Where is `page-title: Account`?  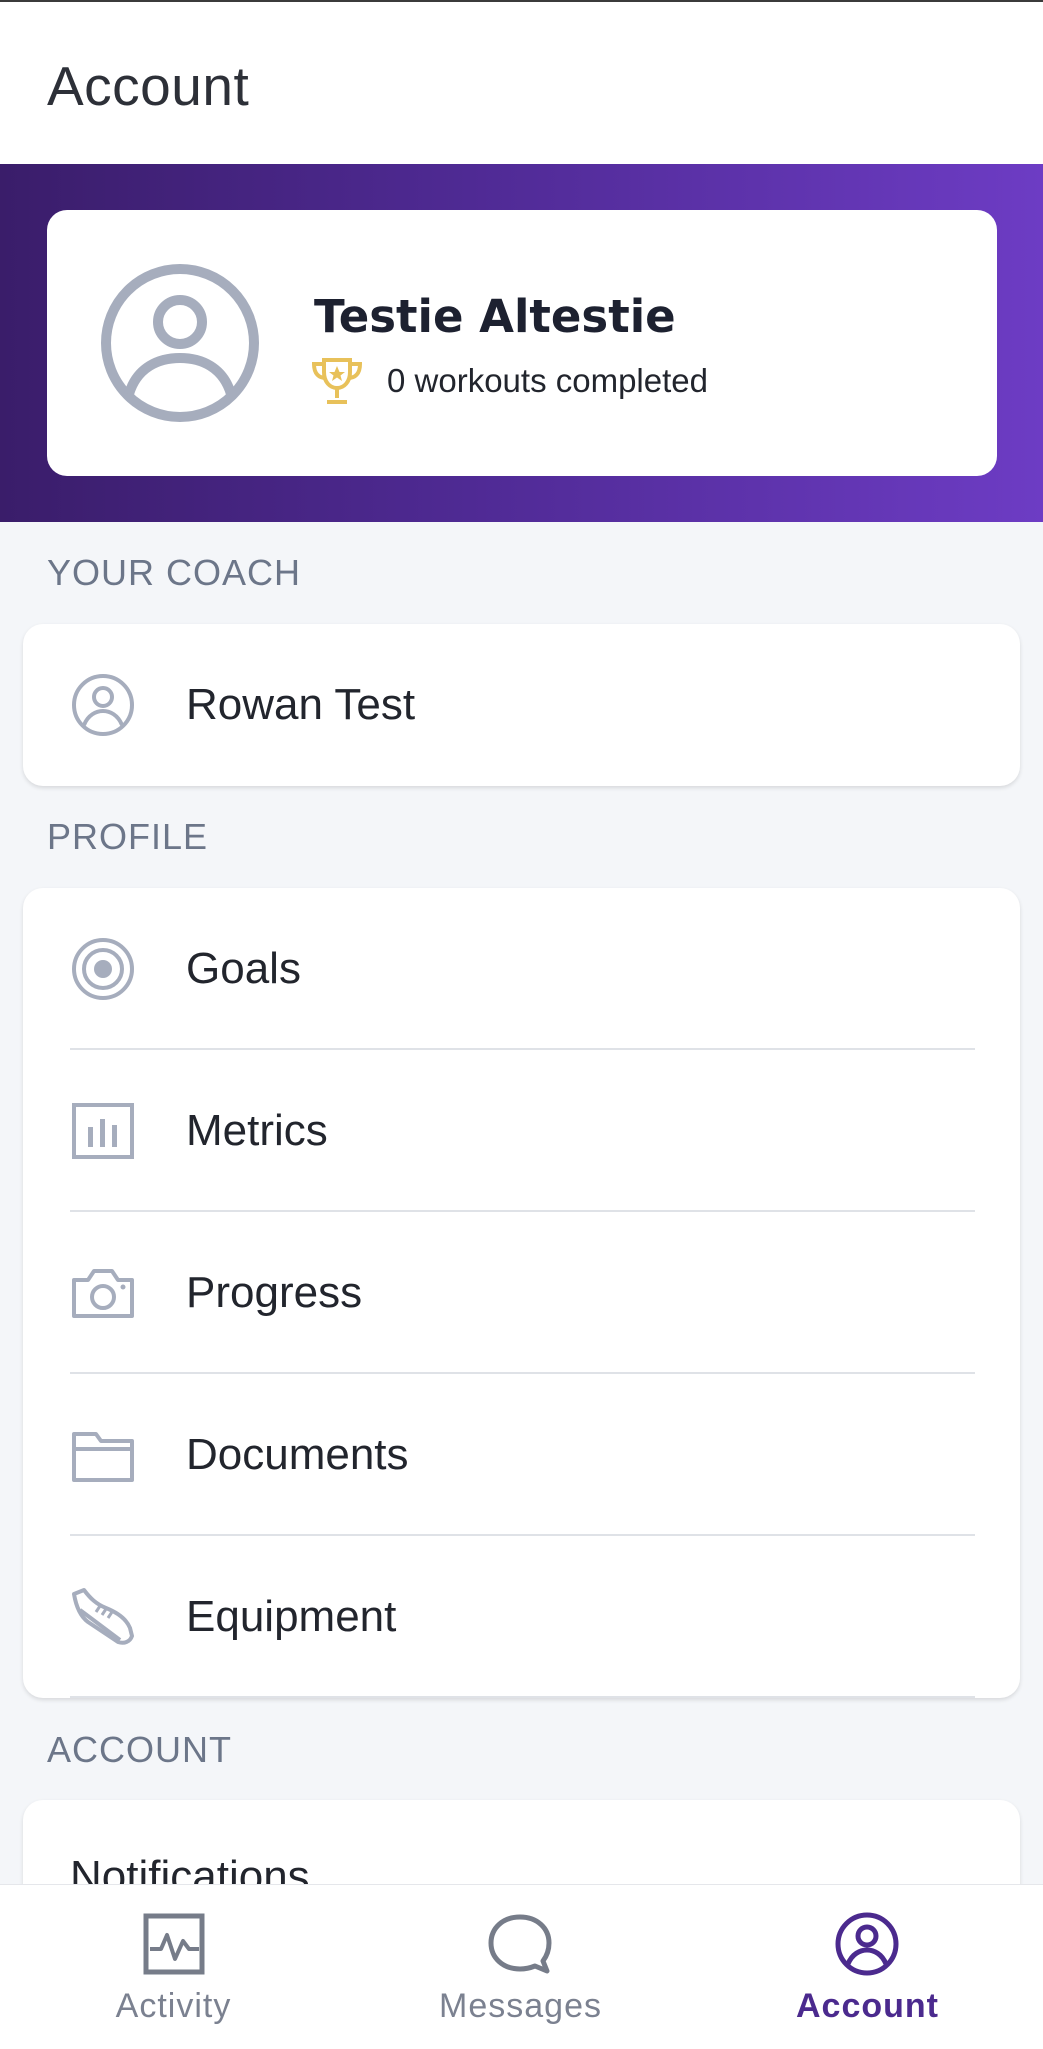
page-title: Account is located at coordinates (148, 86).